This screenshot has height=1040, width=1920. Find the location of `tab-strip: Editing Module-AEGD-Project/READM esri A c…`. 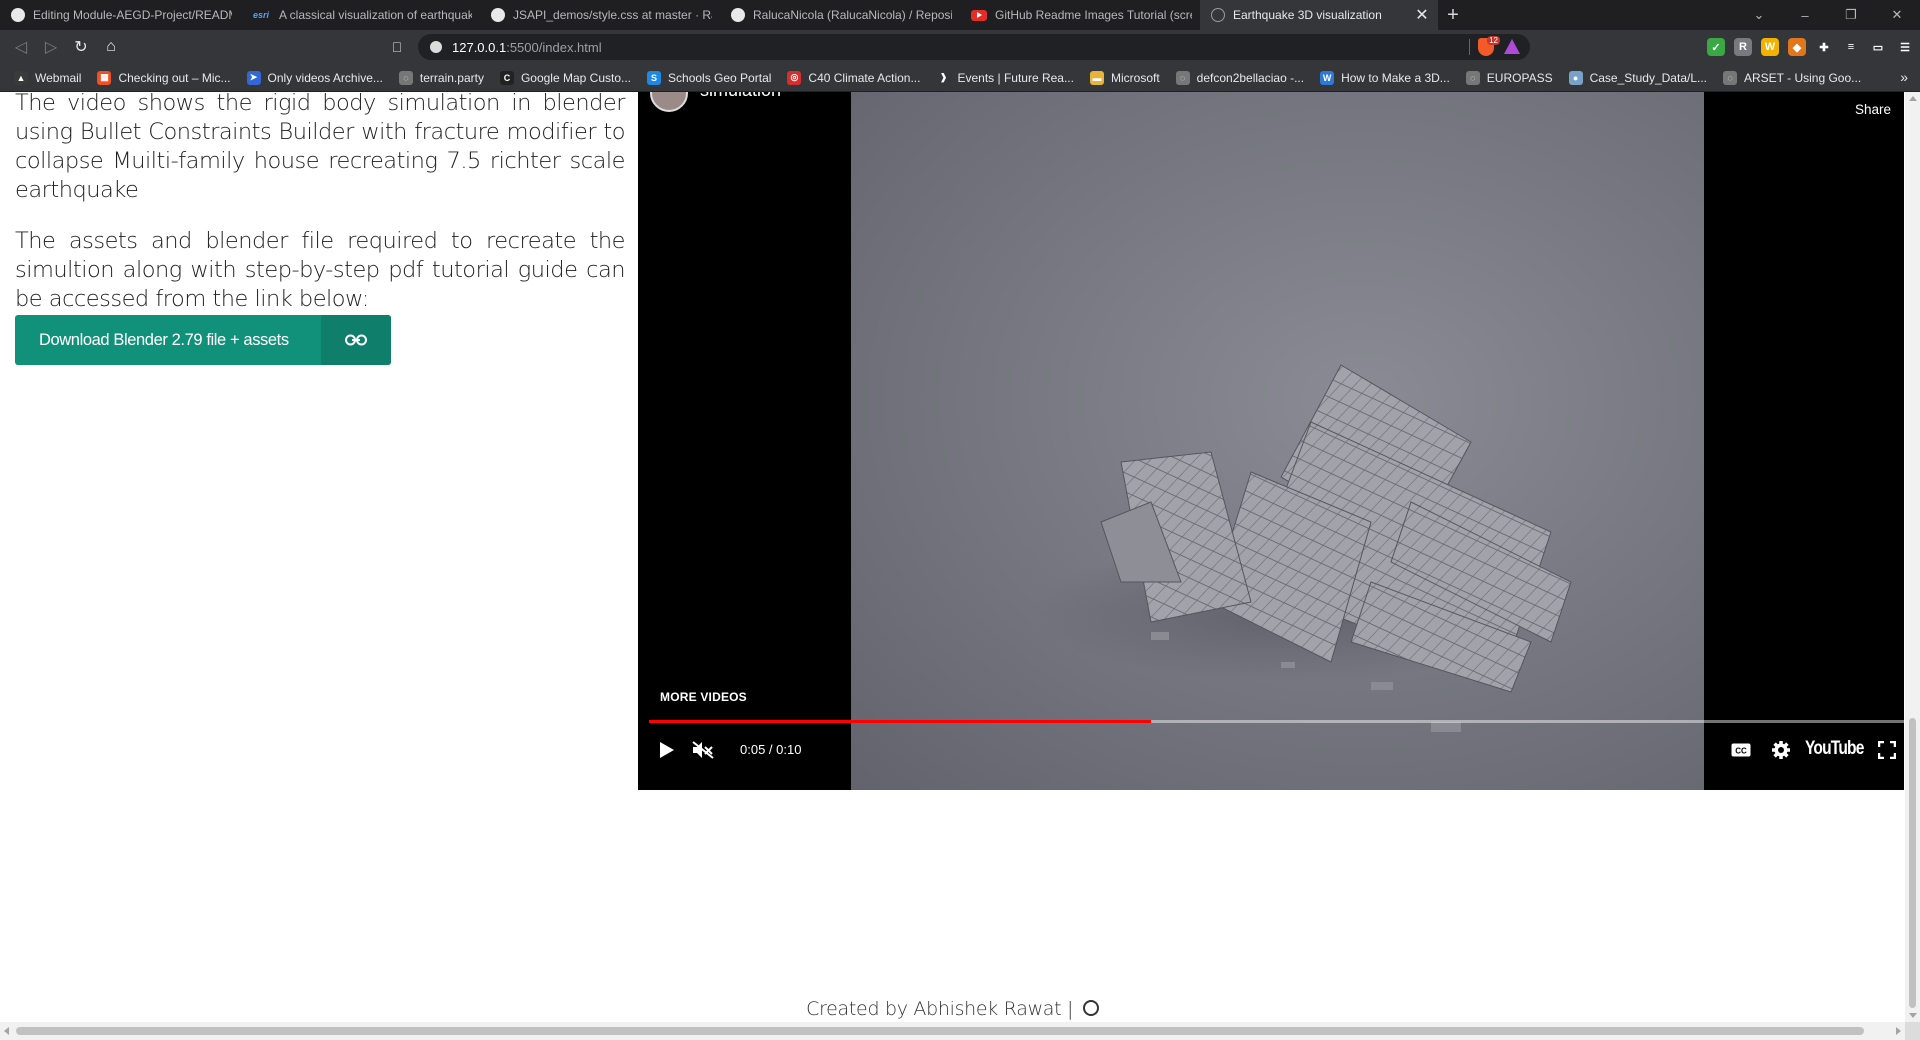

tab-strip: Editing Module-AEGD-Project/READM esri A c… is located at coordinates (960, 15).